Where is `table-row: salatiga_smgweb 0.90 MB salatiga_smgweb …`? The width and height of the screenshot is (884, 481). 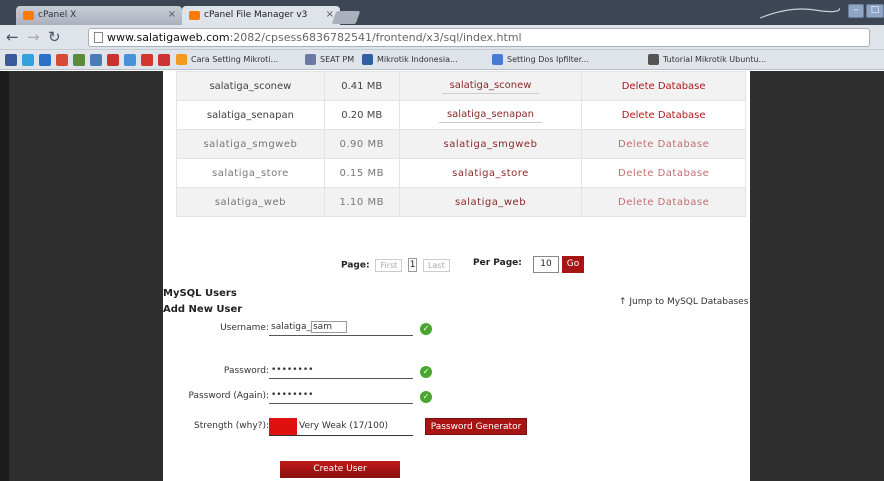
table-row: salatiga_smgweb 0.90 MB salatiga_smgweb … is located at coordinates (461, 144).